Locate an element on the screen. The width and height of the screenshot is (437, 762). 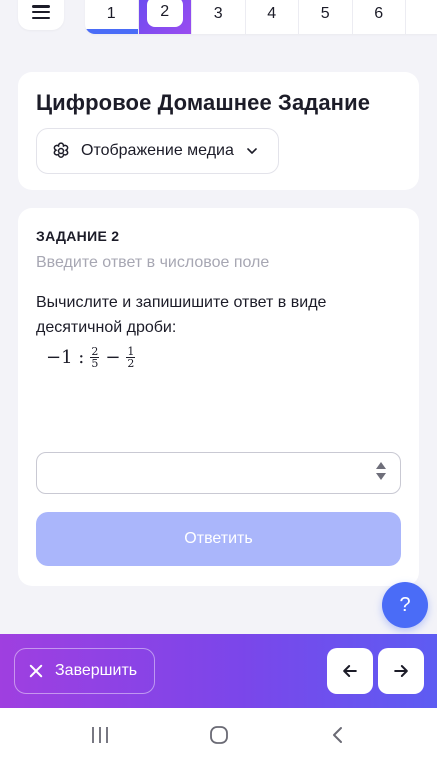
system-navigation-bar is located at coordinates (218, 735).